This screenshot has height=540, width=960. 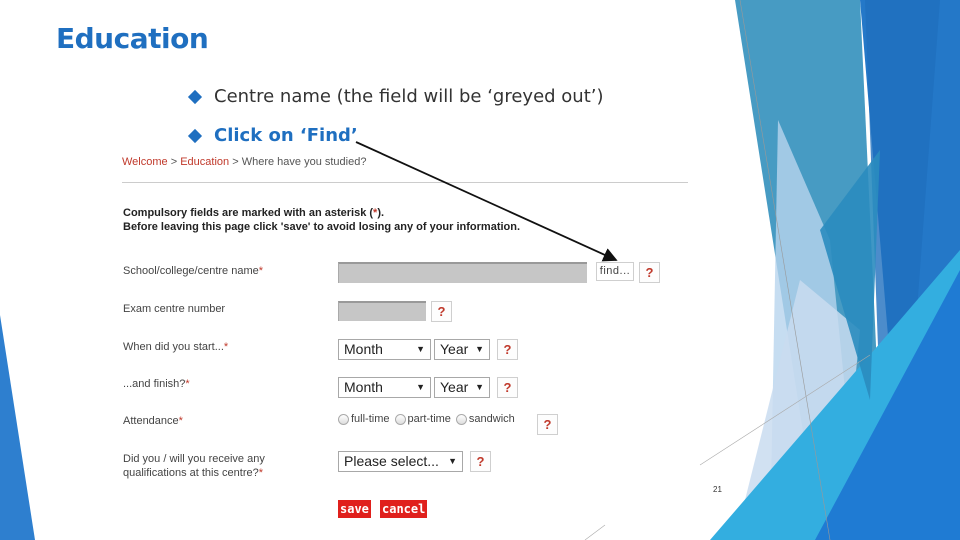 I want to click on deco-mid-blue, so click(x=902, y=270).